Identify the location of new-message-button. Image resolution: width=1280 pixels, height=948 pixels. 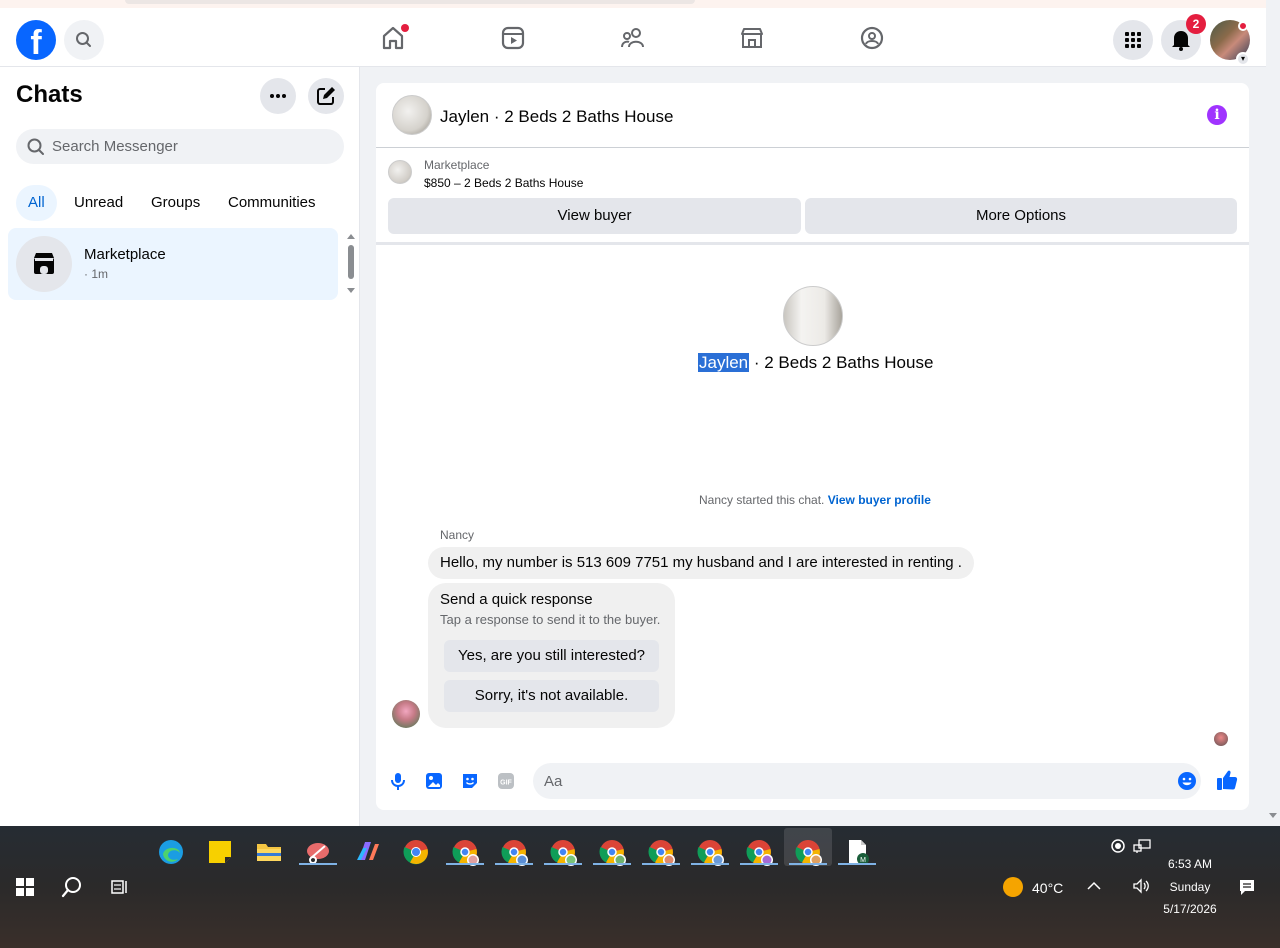
(326, 96).